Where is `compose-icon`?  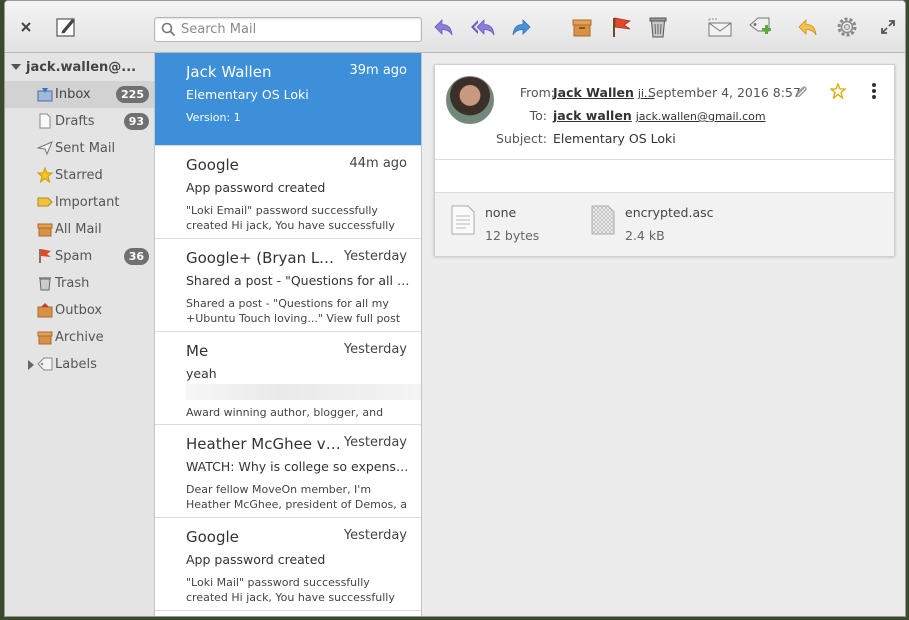 compose-icon is located at coordinates (65, 27).